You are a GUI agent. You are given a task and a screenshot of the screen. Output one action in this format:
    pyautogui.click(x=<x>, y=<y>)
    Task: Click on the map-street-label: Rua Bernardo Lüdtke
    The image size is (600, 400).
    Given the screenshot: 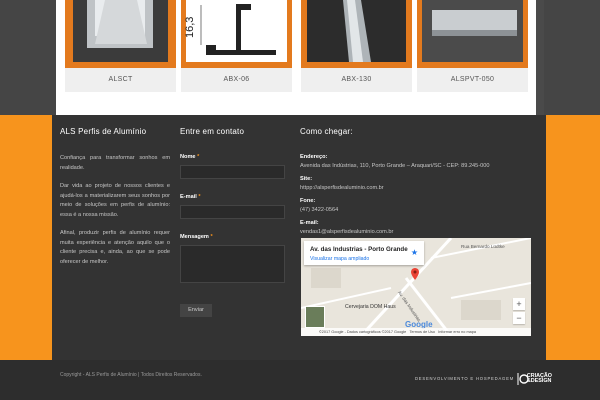 What is the action you would take?
    pyautogui.click(x=483, y=246)
    